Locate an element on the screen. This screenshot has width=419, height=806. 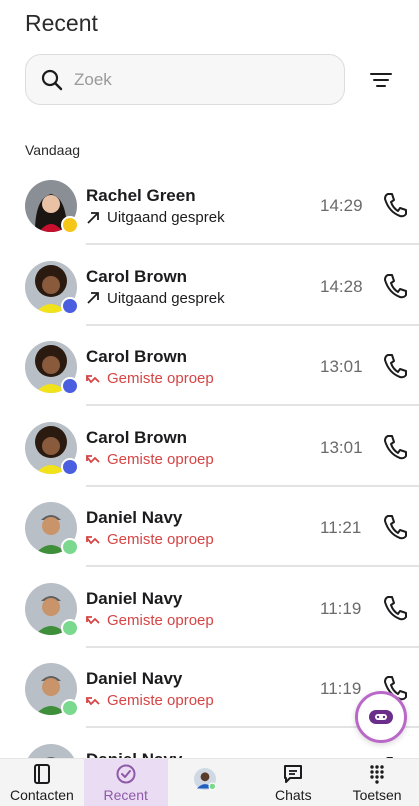
filter-icon is located at coordinates (381, 80).